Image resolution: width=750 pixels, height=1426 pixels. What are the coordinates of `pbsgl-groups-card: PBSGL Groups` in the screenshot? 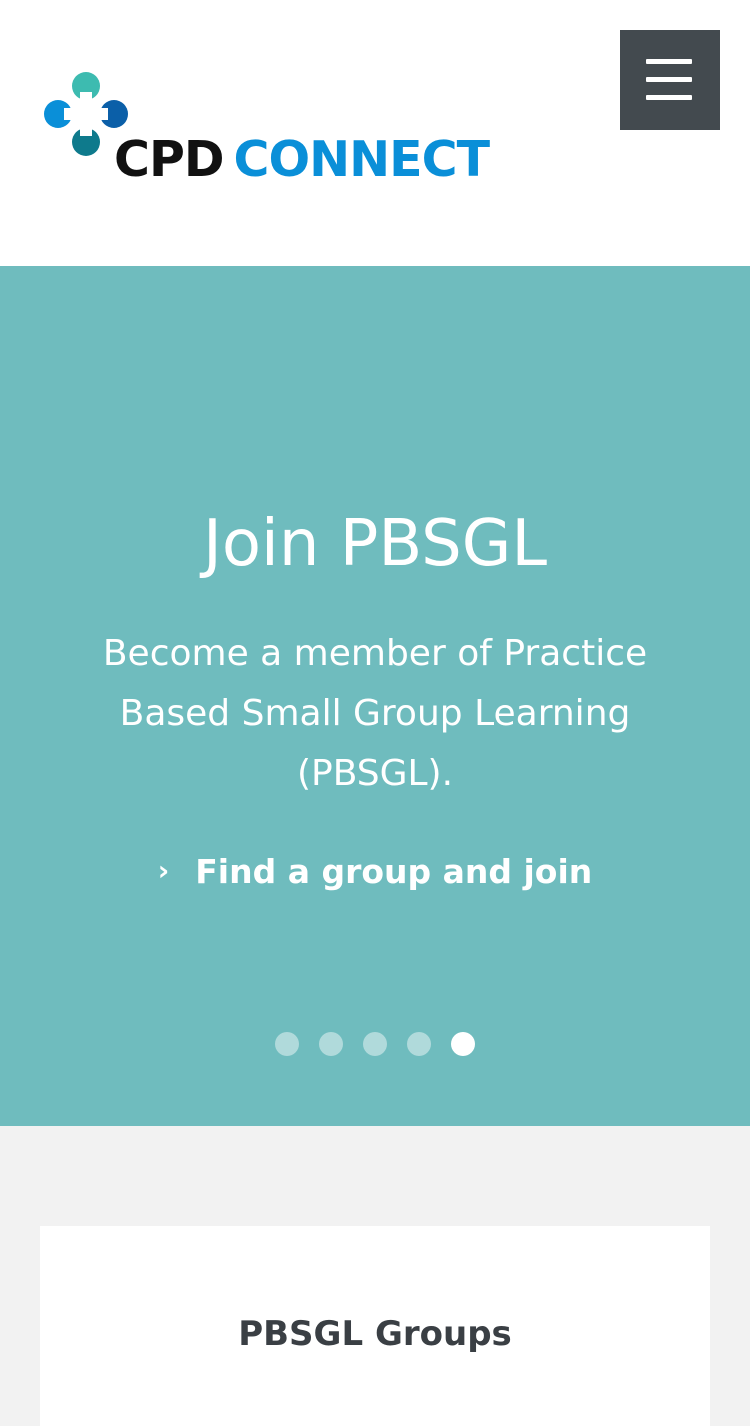 It's located at (375, 1326).